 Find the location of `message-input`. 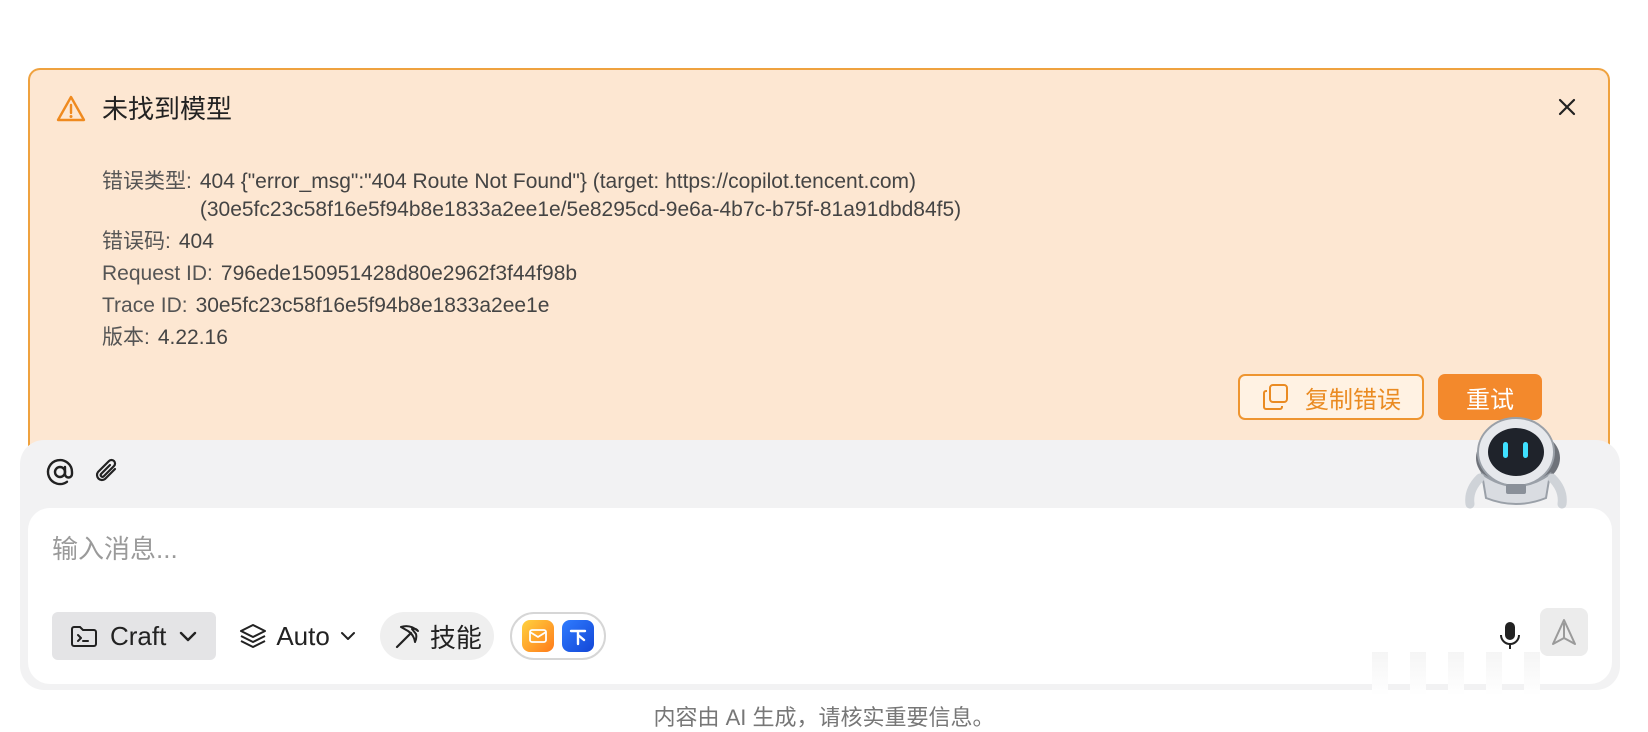

message-input is located at coordinates (752, 549).